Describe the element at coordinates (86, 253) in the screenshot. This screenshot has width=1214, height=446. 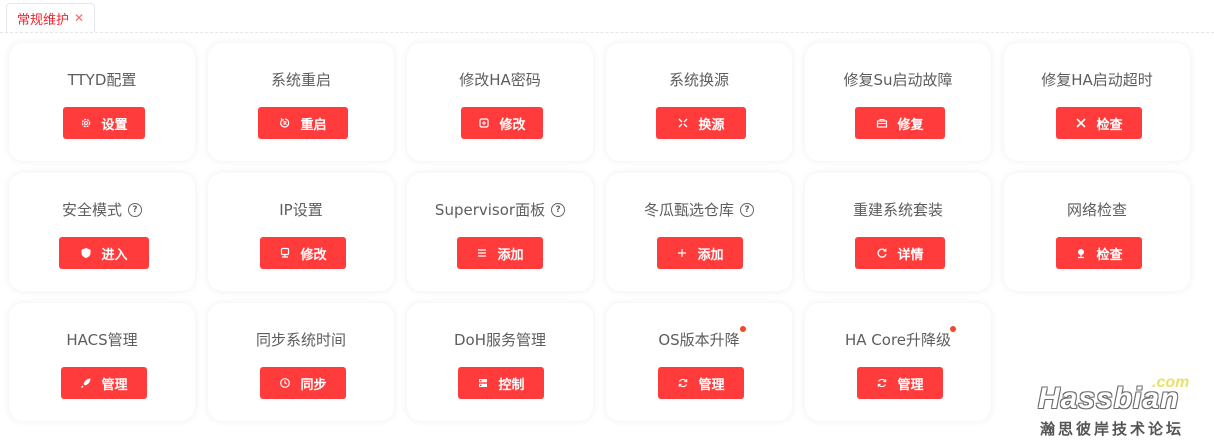
I see `shield-icon` at that location.